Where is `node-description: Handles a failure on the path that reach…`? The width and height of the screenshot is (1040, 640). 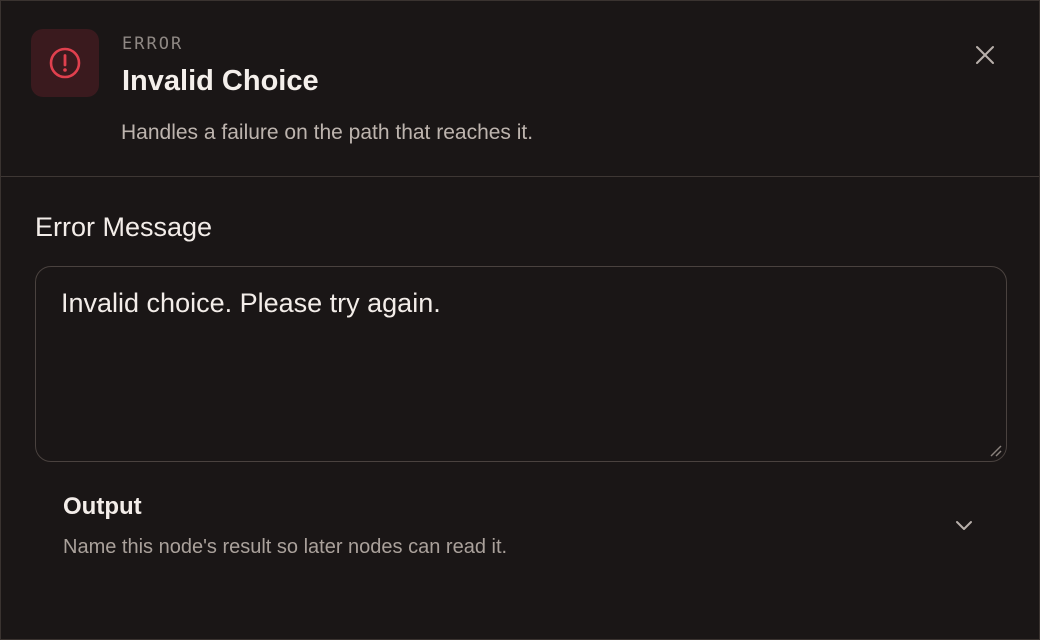 node-description: Handles a failure on the path that reach… is located at coordinates (327, 132).